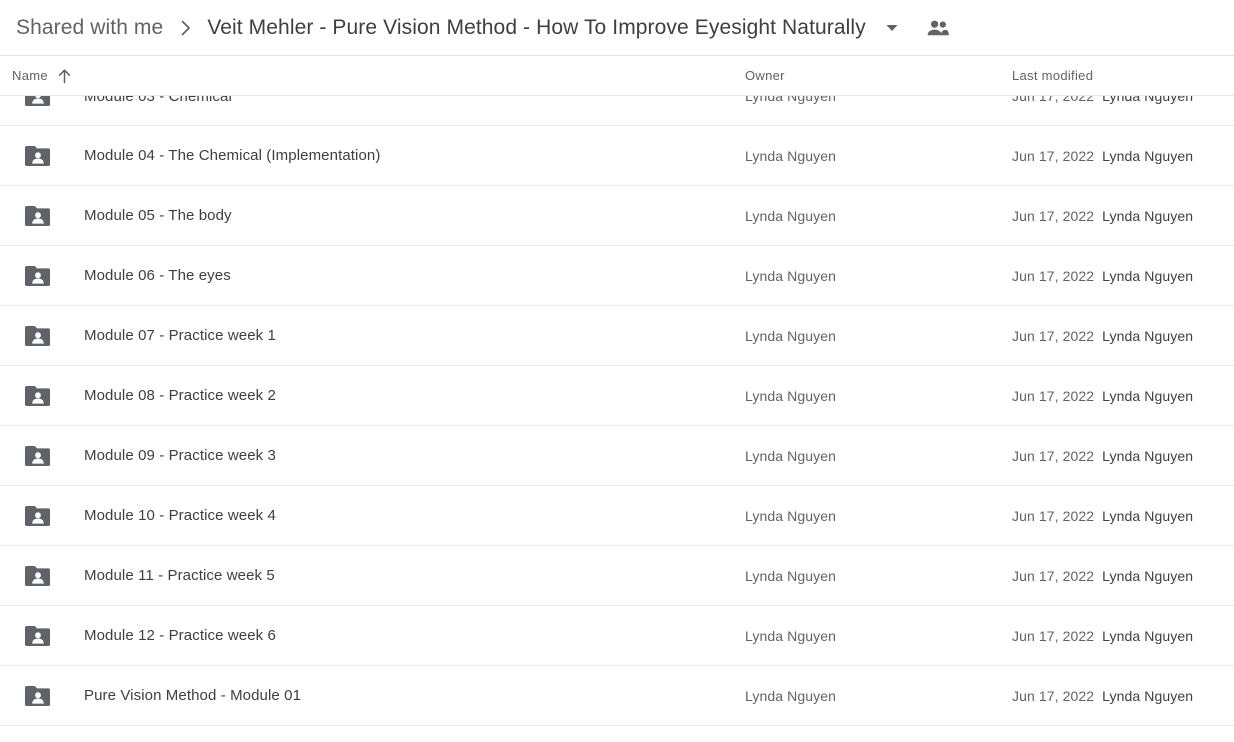 The width and height of the screenshot is (1234, 742). I want to click on column-header-name: Name, so click(378, 76).